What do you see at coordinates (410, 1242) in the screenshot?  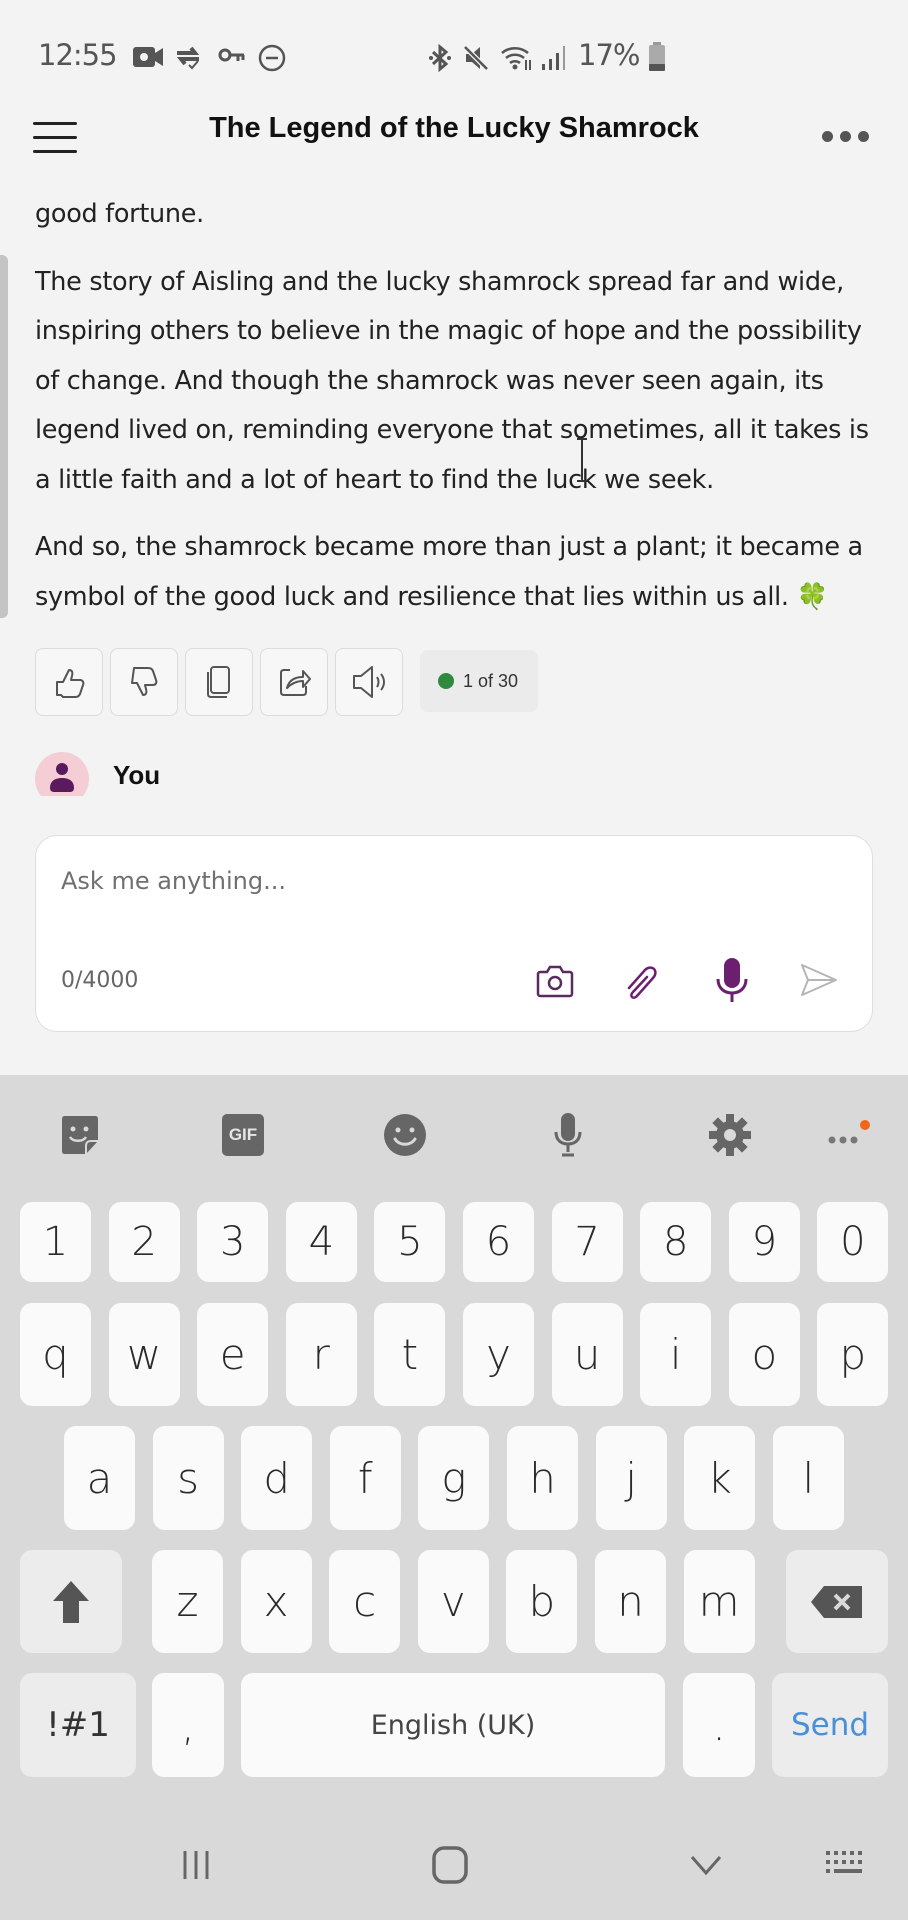 I see `key-5: 5` at bounding box center [410, 1242].